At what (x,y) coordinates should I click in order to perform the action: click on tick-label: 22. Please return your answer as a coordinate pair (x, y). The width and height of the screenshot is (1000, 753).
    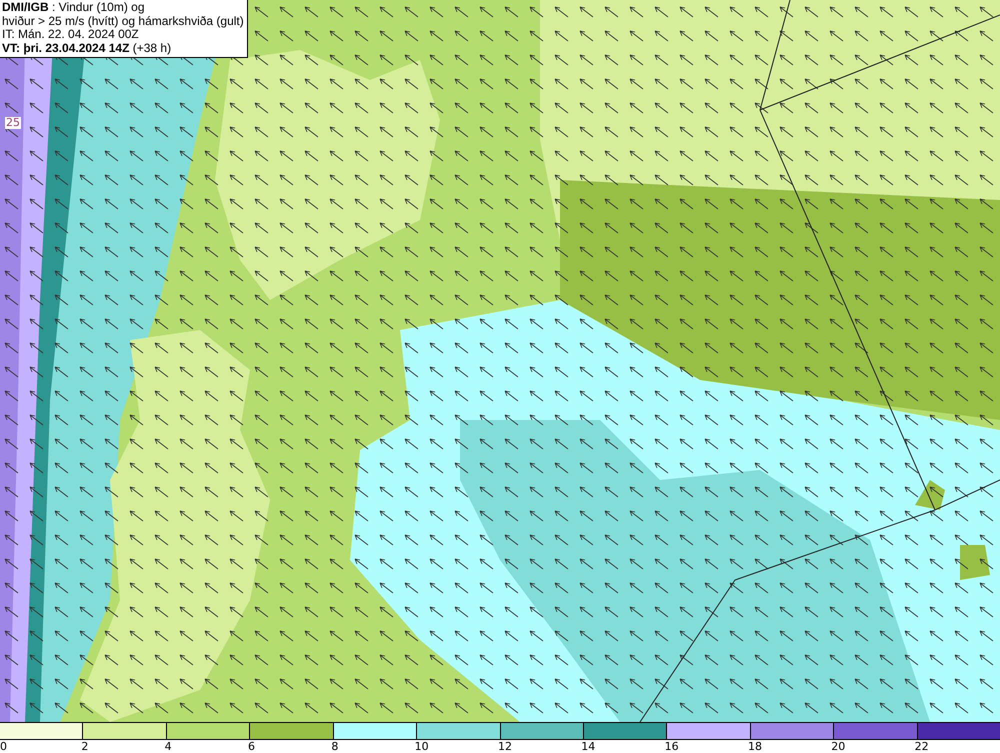
    Looking at the image, I should click on (921, 746).